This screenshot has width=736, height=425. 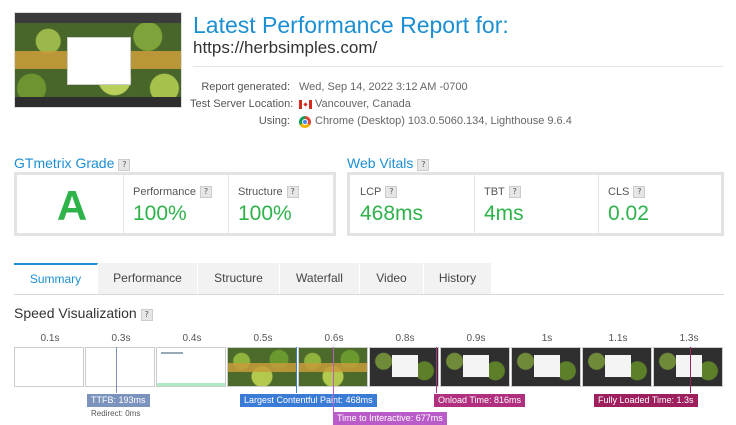 I want to click on speed-visualization-heading: Speed Visualization?, so click(x=83, y=313).